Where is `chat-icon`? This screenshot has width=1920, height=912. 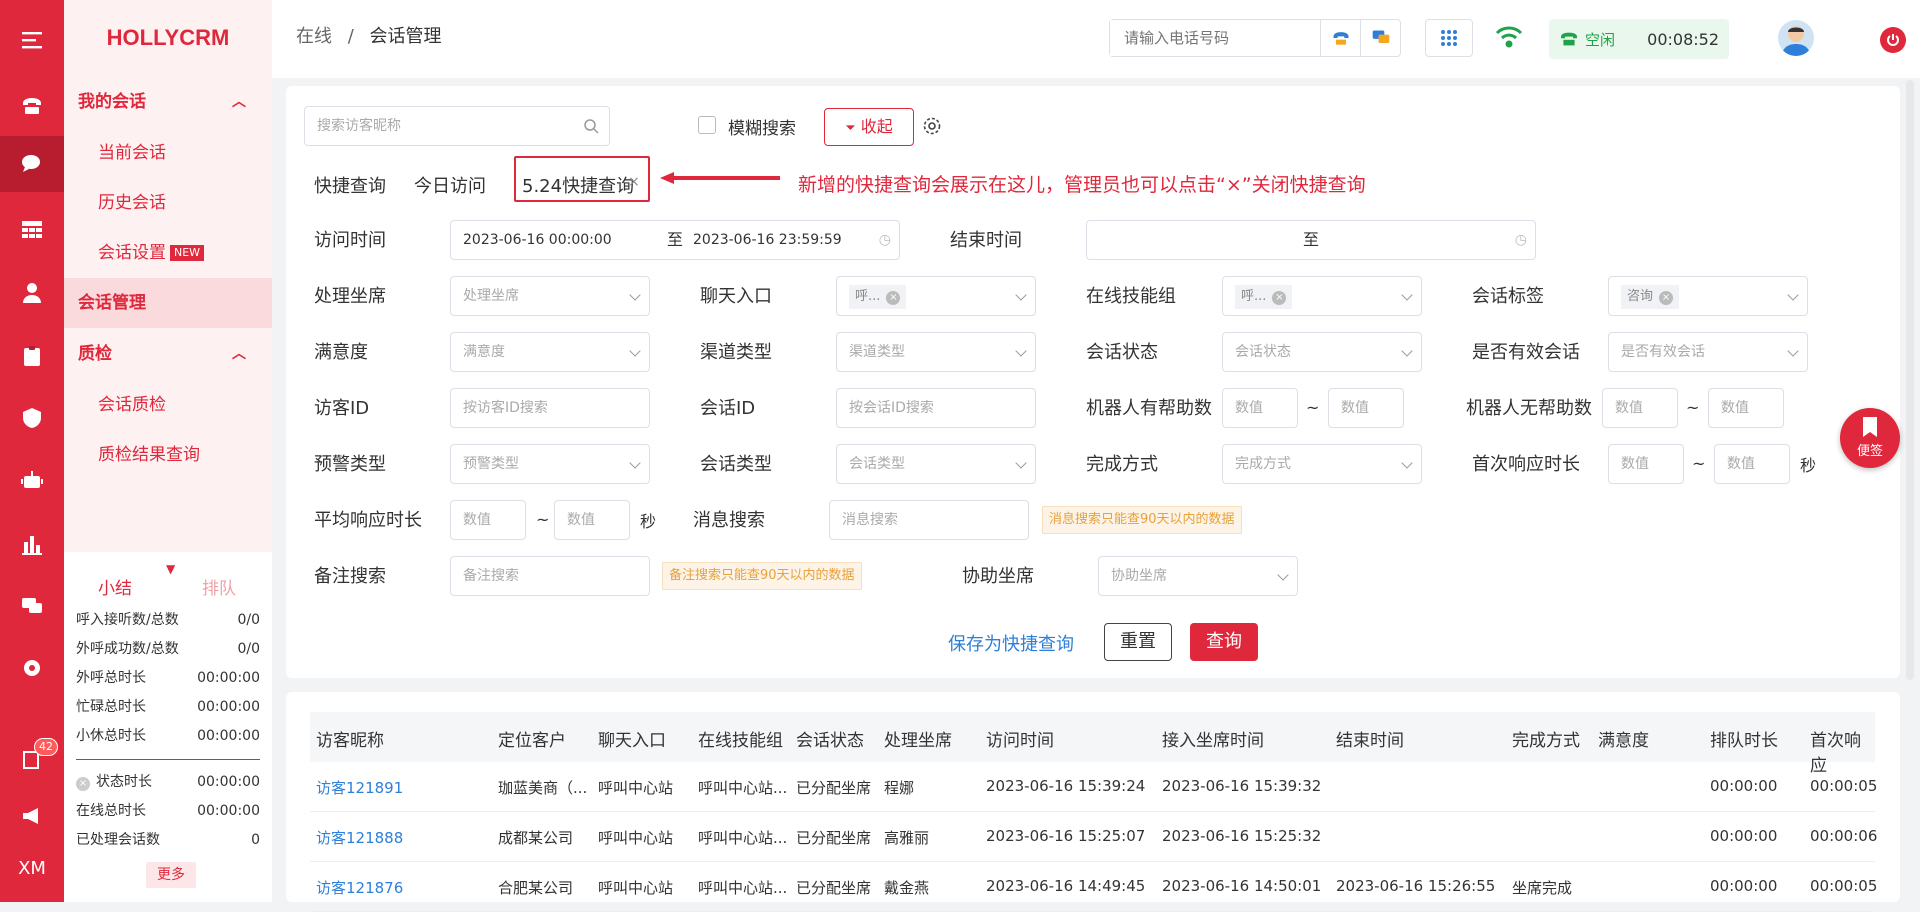 chat-icon is located at coordinates (32, 164).